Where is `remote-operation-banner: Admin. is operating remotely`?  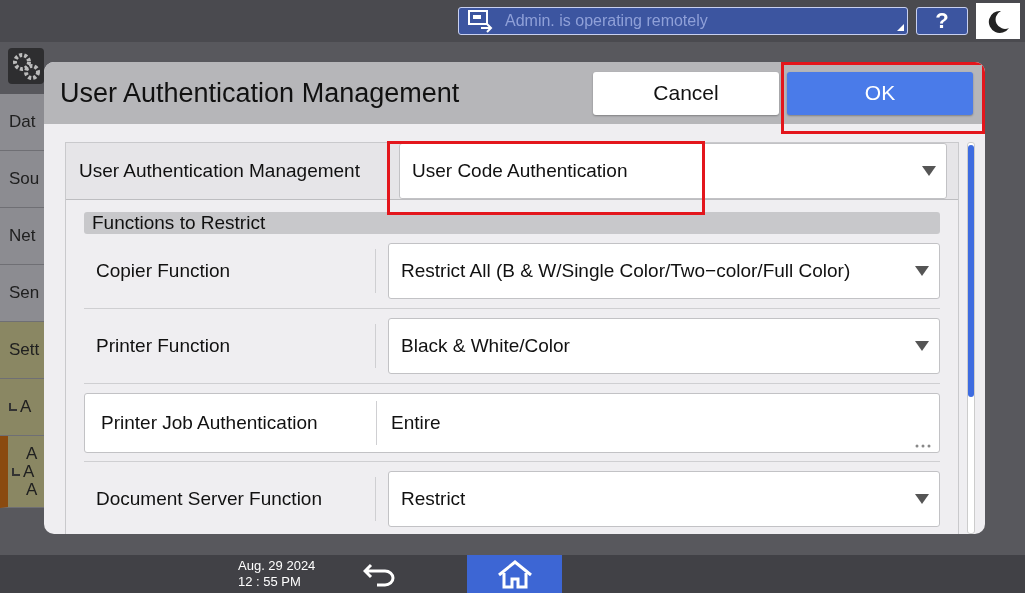 remote-operation-banner: Admin. is operating remotely is located at coordinates (683, 21).